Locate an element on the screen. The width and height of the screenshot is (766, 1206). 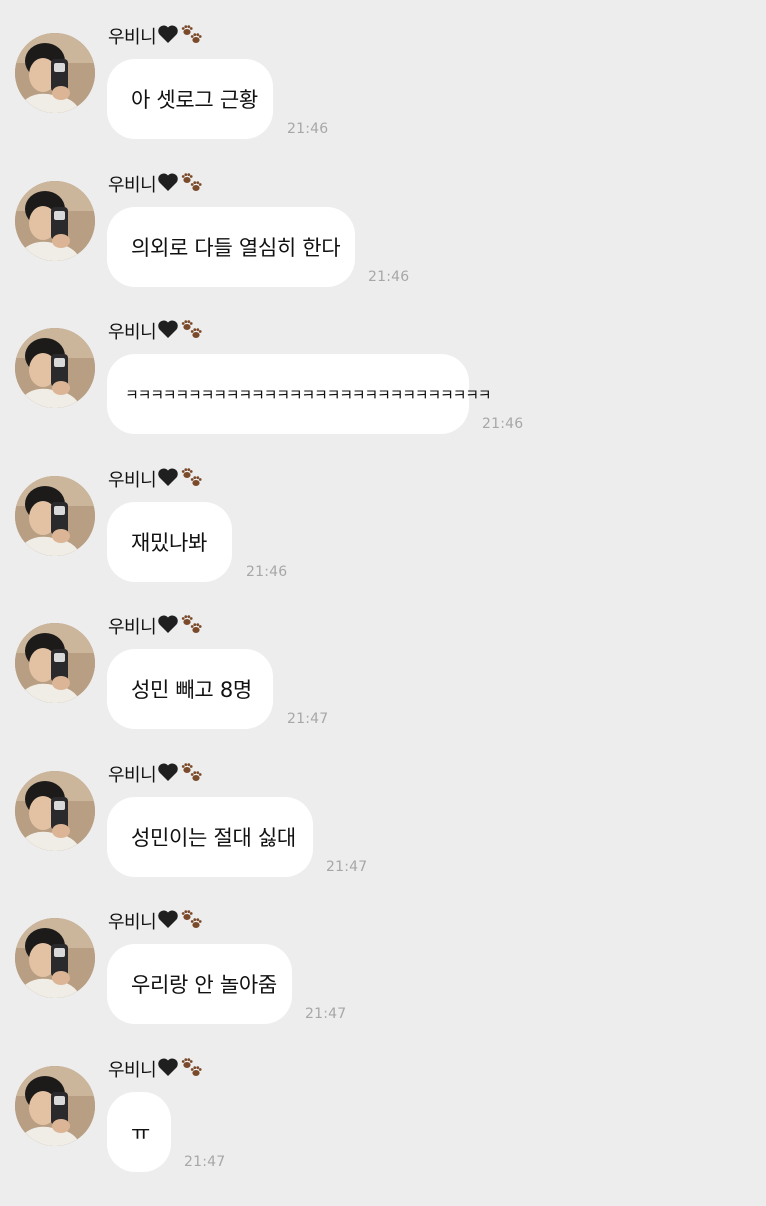
message-row: 우비니 재밌나봐 21:46 is located at coordinates (383, 542).